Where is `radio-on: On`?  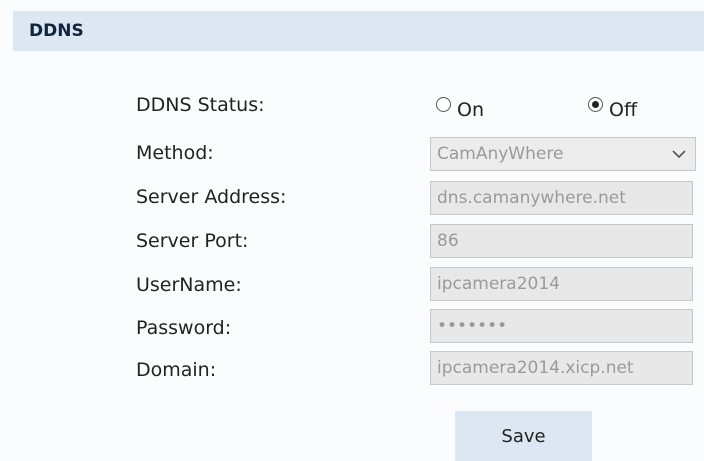 radio-on: On is located at coordinates (460, 107).